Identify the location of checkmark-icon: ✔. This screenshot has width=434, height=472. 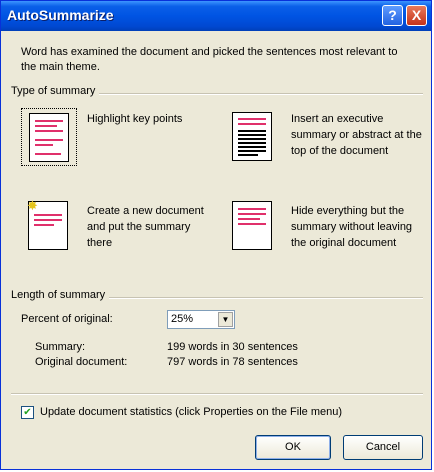
(27, 412).